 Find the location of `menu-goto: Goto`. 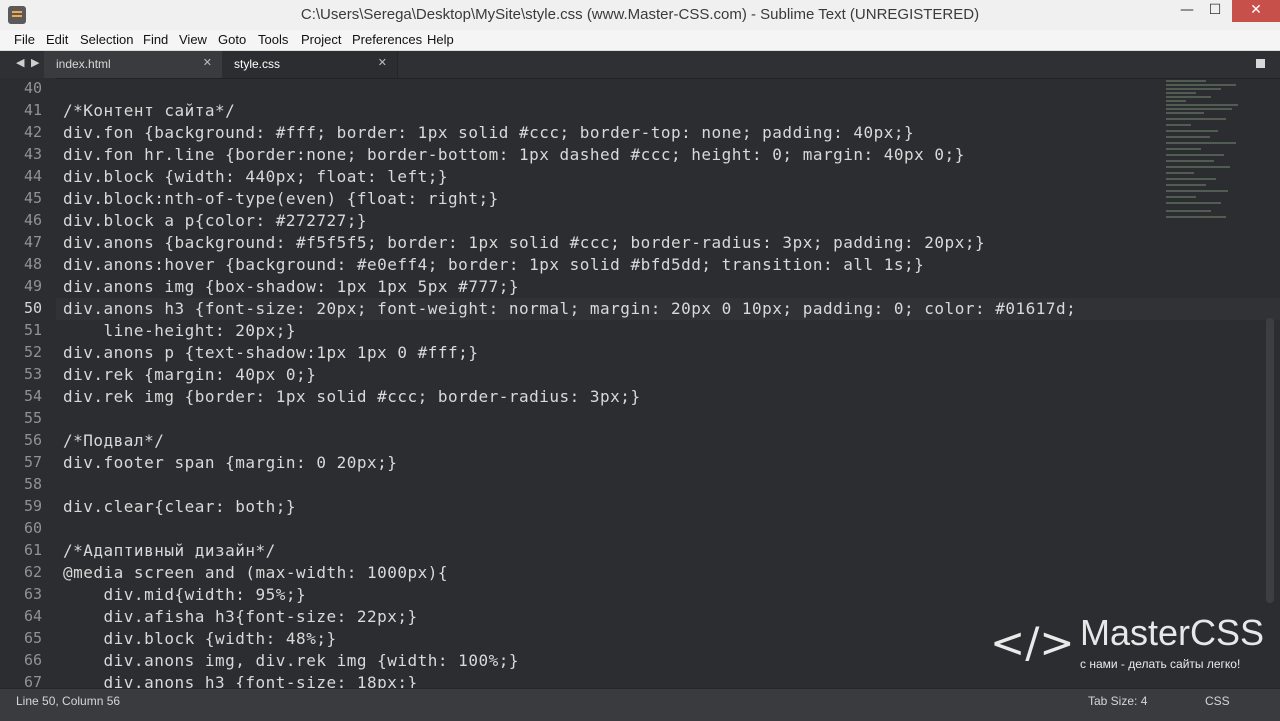

menu-goto: Goto is located at coordinates (232, 39).